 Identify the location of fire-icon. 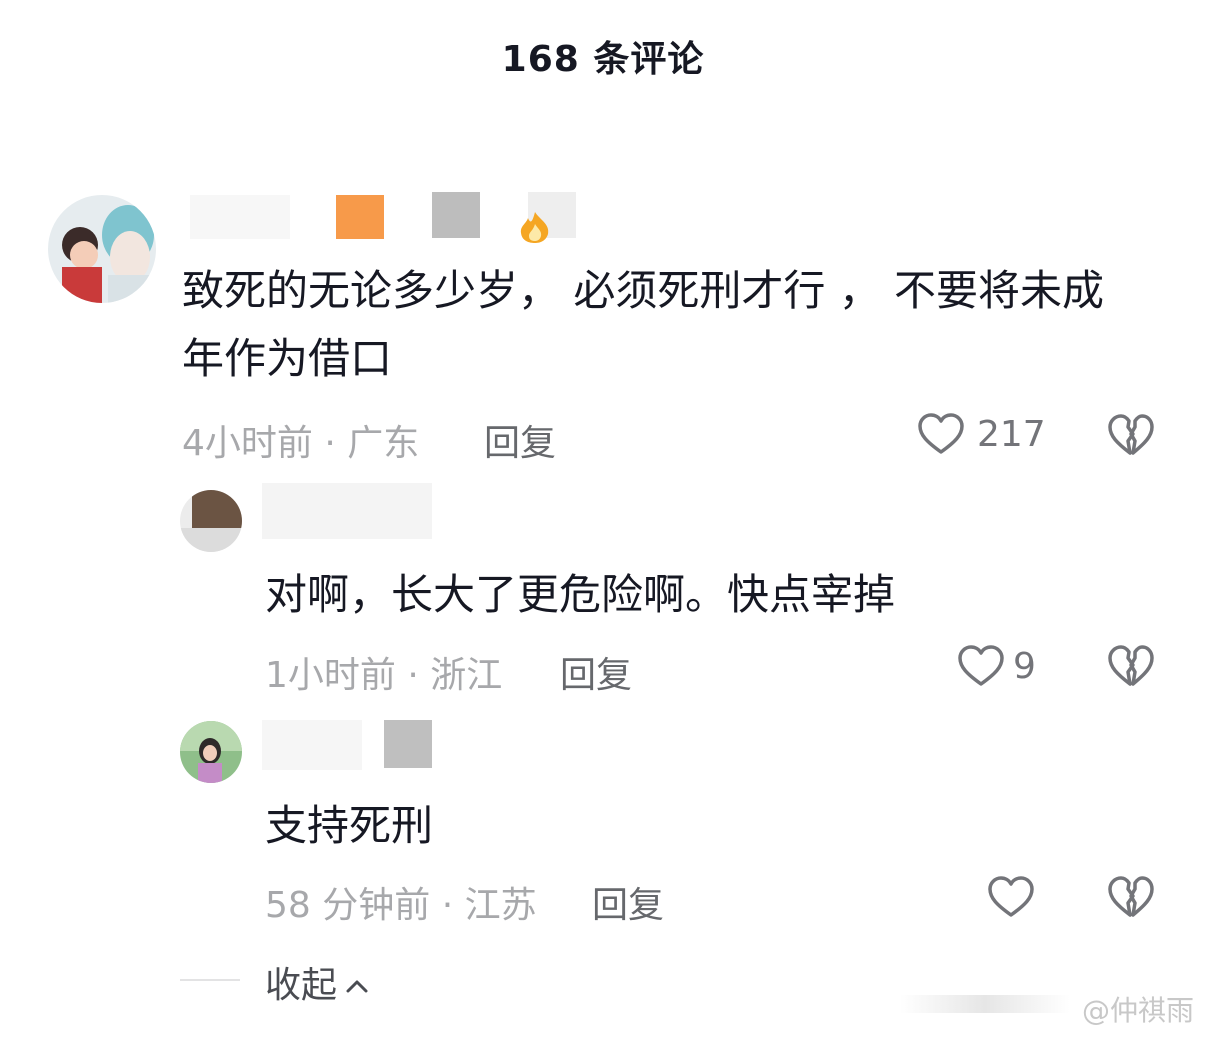
(535, 227).